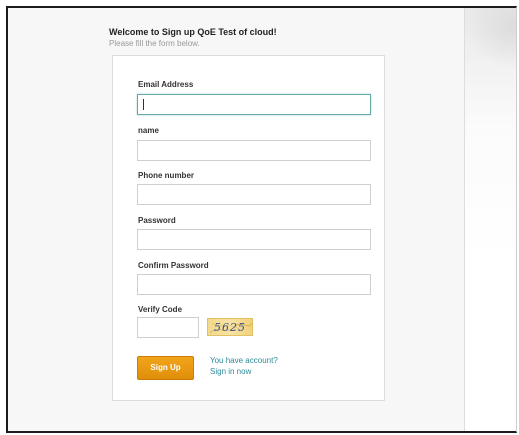  Describe the element at coordinates (168, 327) in the screenshot. I see `verify-code-field` at that location.